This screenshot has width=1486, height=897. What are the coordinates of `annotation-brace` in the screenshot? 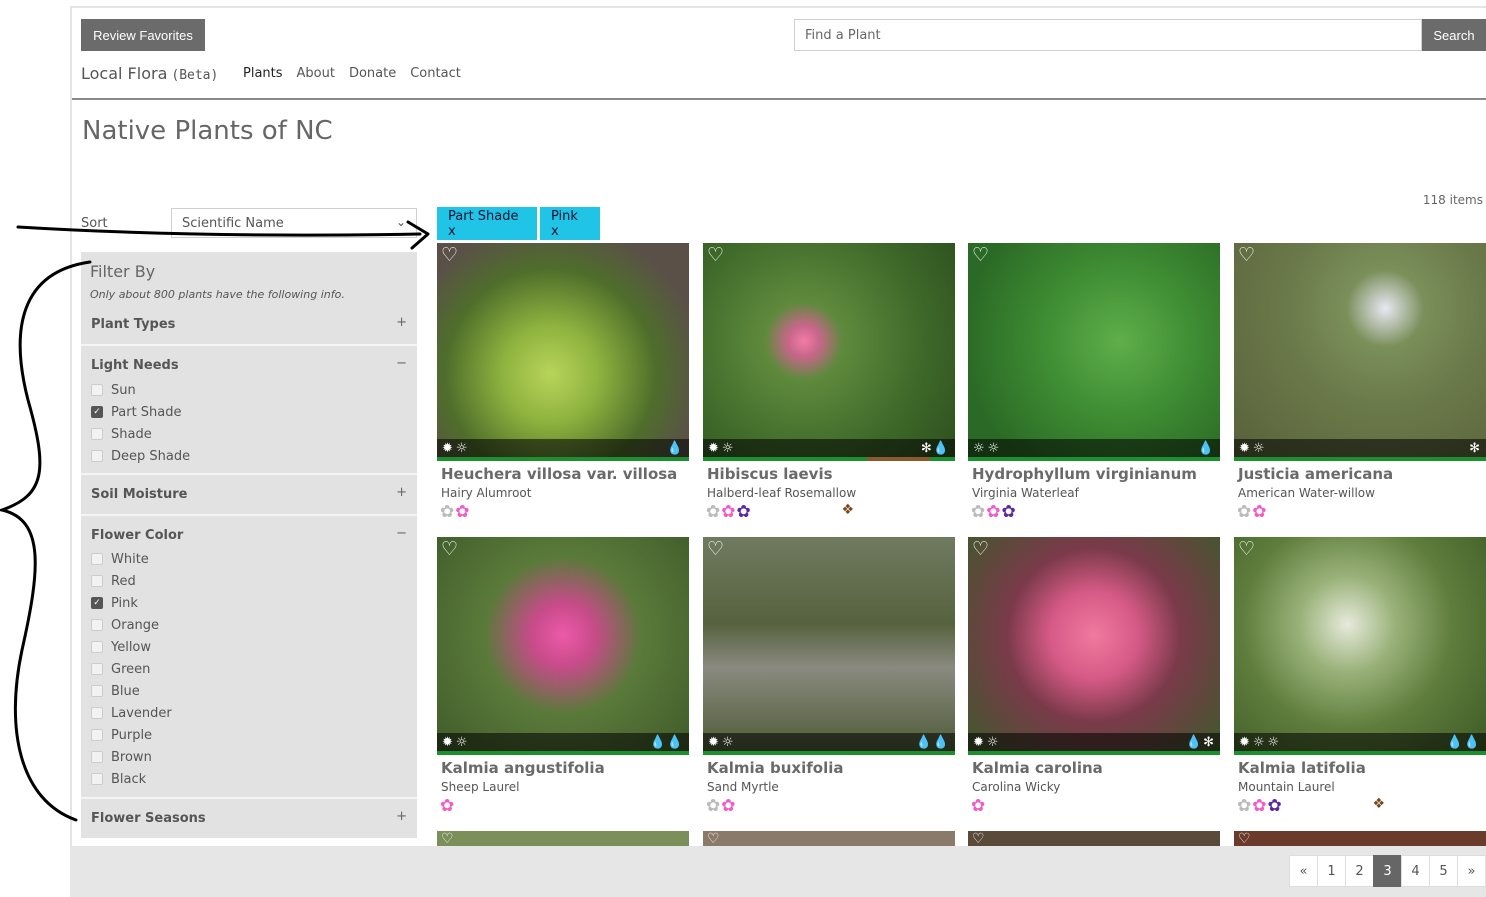 It's located at (46, 541).